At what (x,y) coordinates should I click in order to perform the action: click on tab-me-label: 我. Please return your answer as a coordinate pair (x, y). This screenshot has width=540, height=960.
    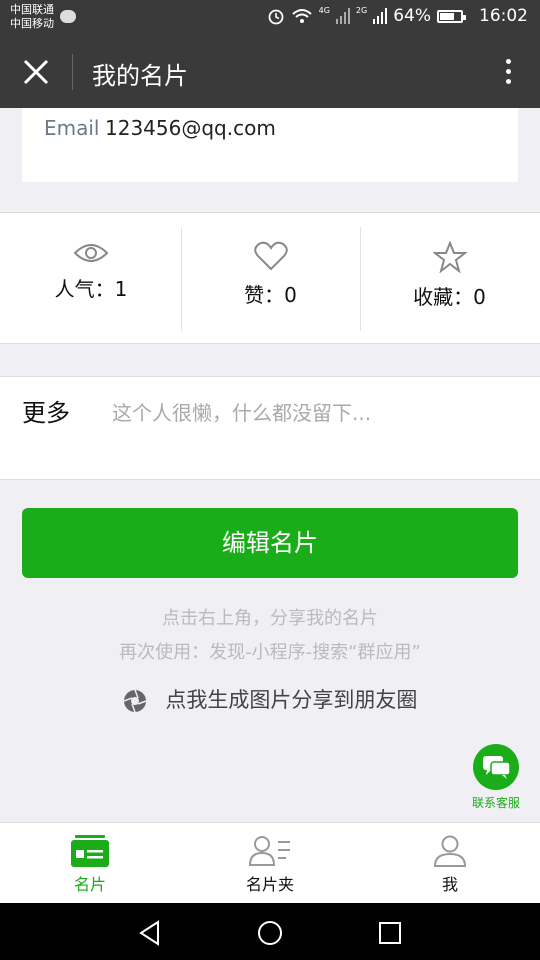
    Looking at the image, I should click on (449, 884).